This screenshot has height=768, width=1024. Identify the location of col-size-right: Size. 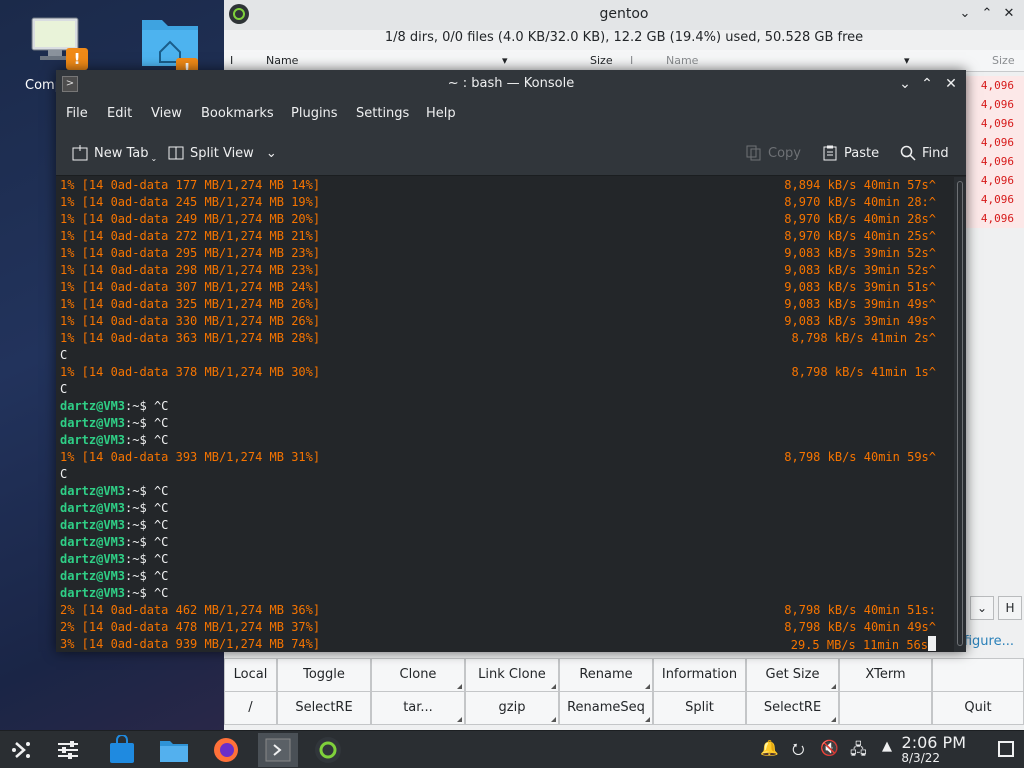
(1003, 60).